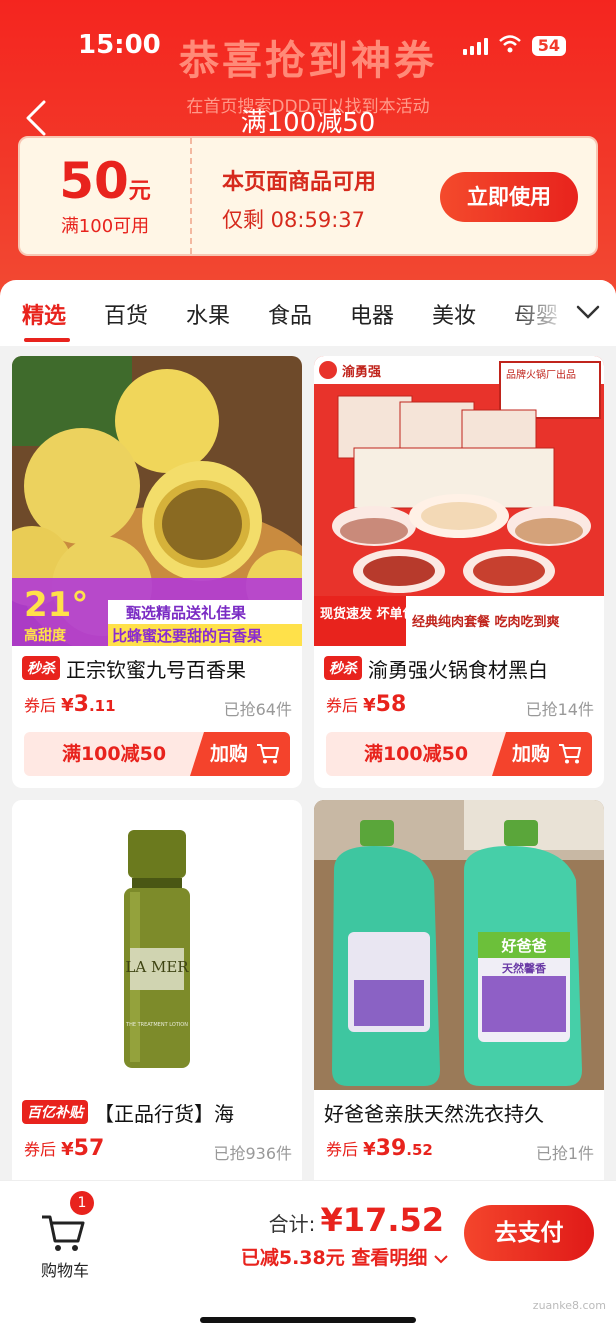 This screenshot has height=1334, width=616. Describe the element at coordinates (156, 1025) in the screenshot. I see `bottle-sub: THE TREATMENT LOTION` at that location.